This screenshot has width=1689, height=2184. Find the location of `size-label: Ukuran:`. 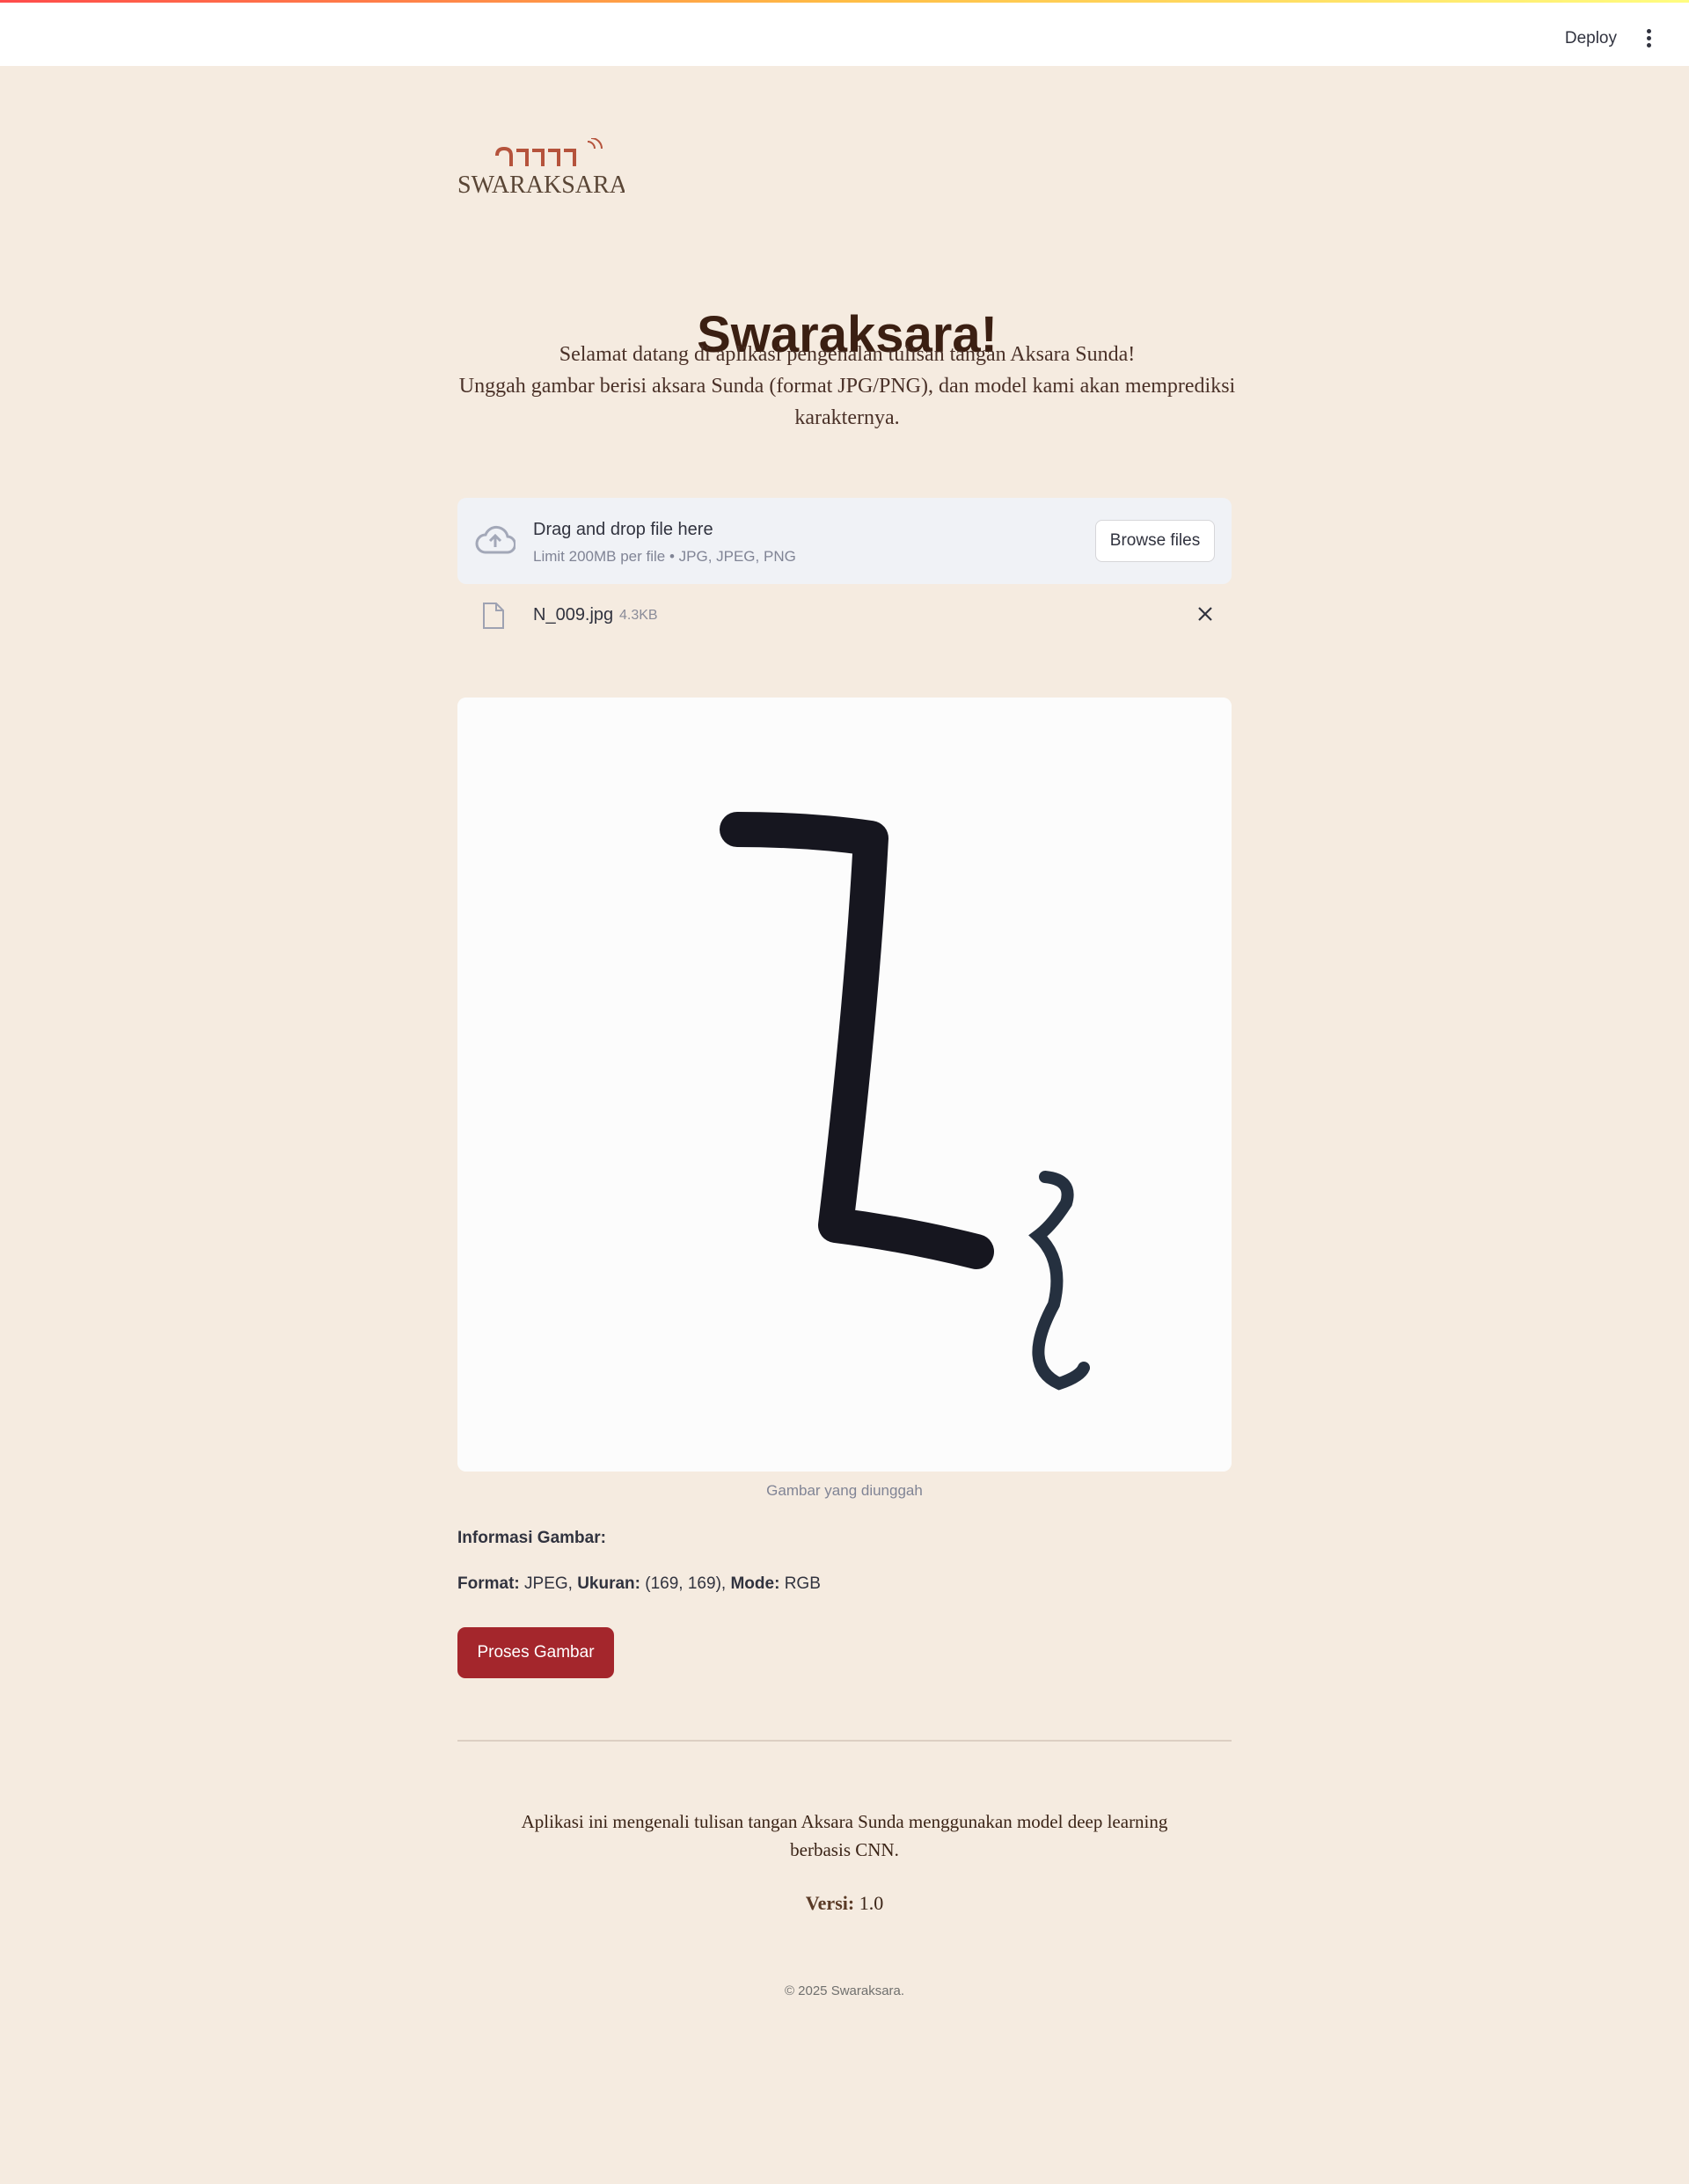

size-label: Ukuran: is located at coordinates (608, 1583).